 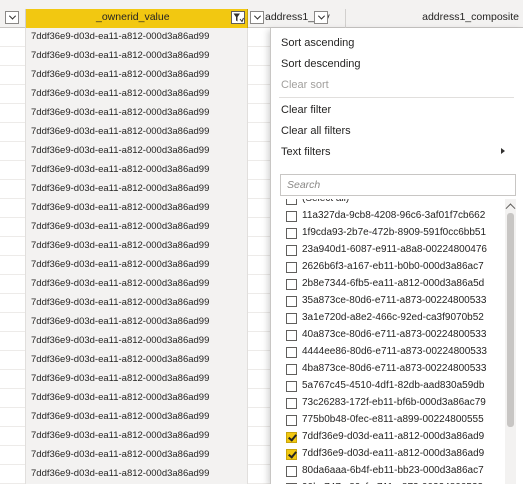 I want to click on sort-descending-item: Sort descending, so click(x=321, y=64).